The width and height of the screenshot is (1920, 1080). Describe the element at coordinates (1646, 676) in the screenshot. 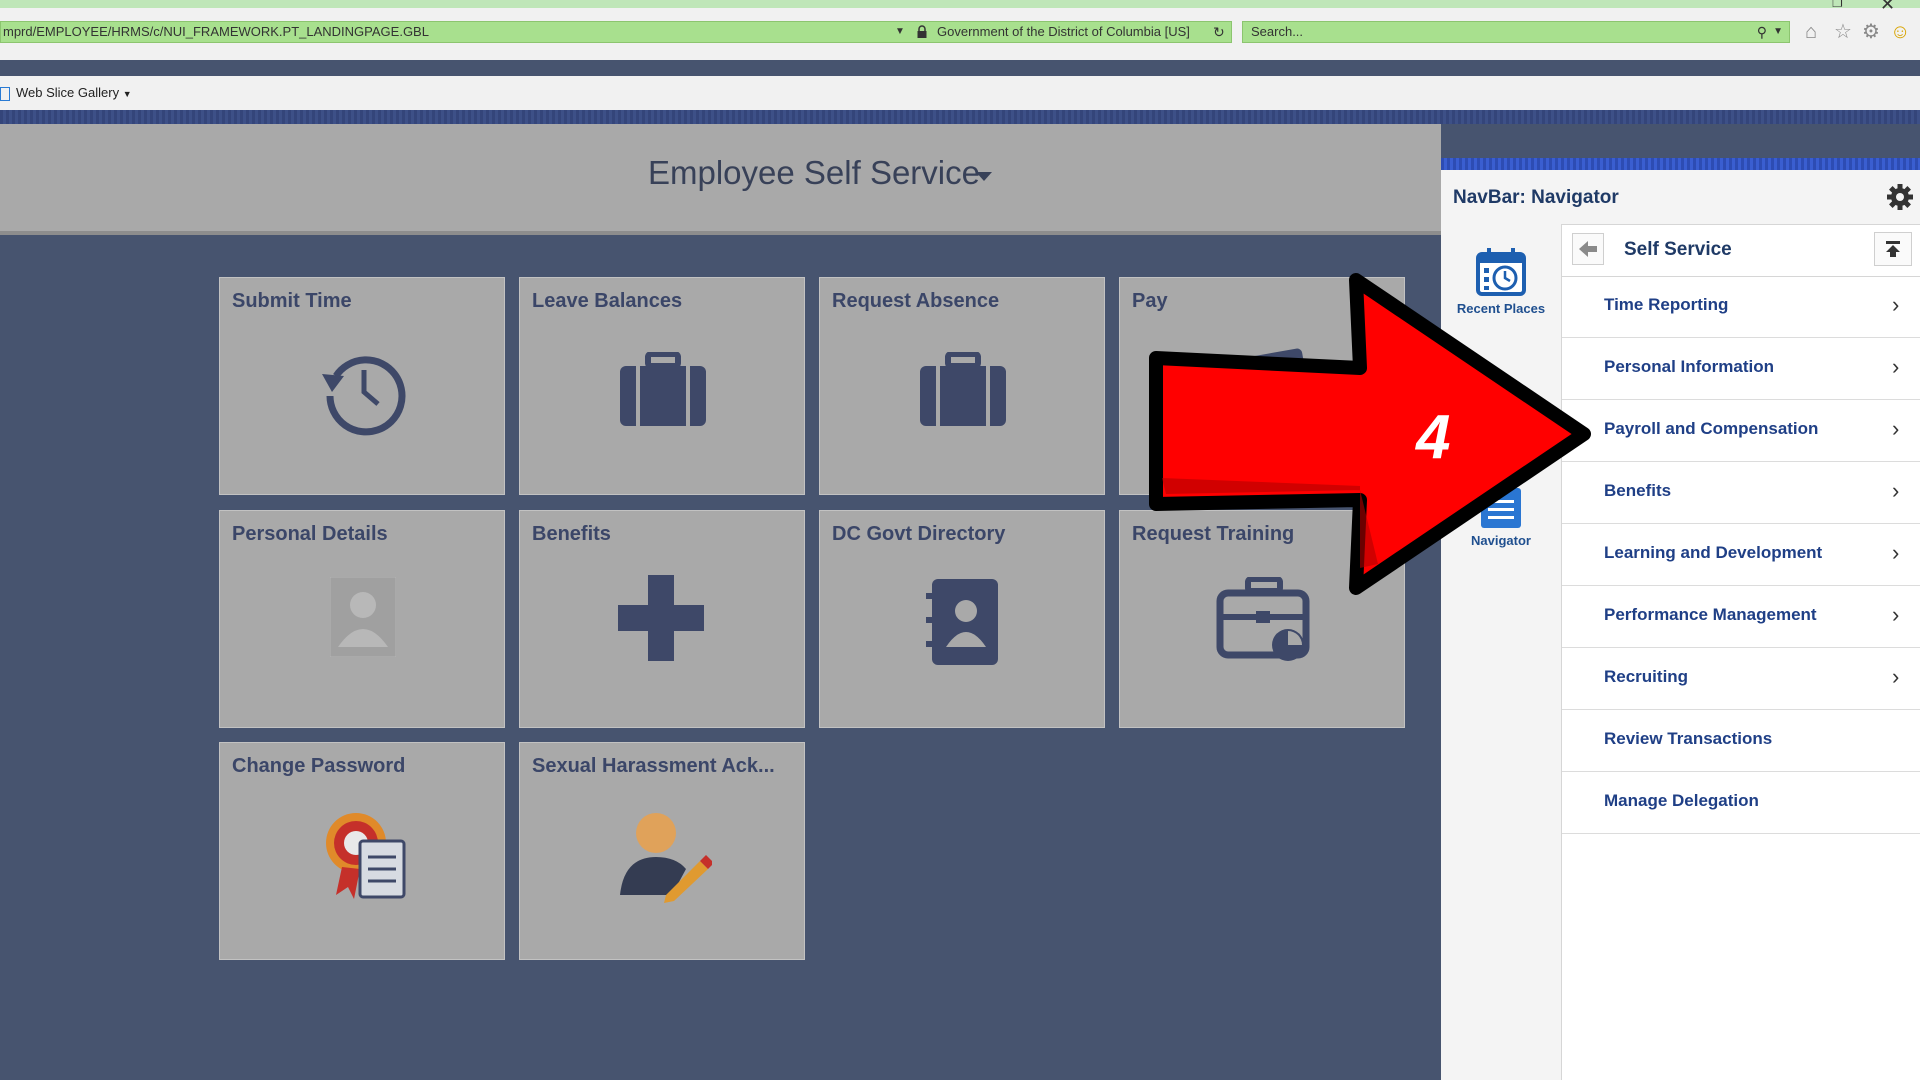

I see `menu-item-label: Recruiting` at that location.